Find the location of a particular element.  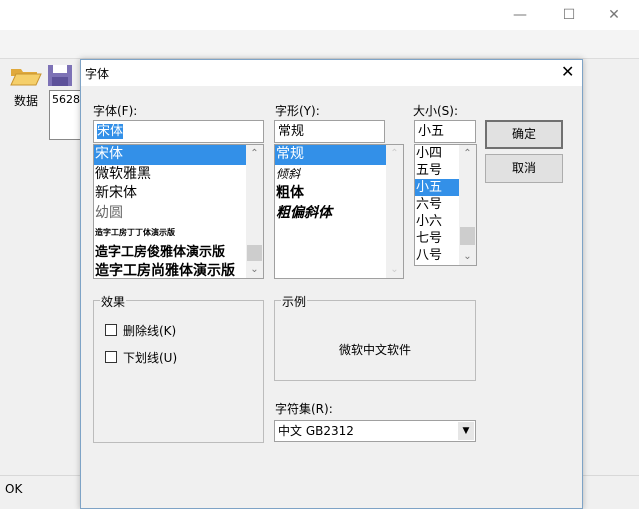

charset-label: 字符集(R): is located at coordinates (304, 409).